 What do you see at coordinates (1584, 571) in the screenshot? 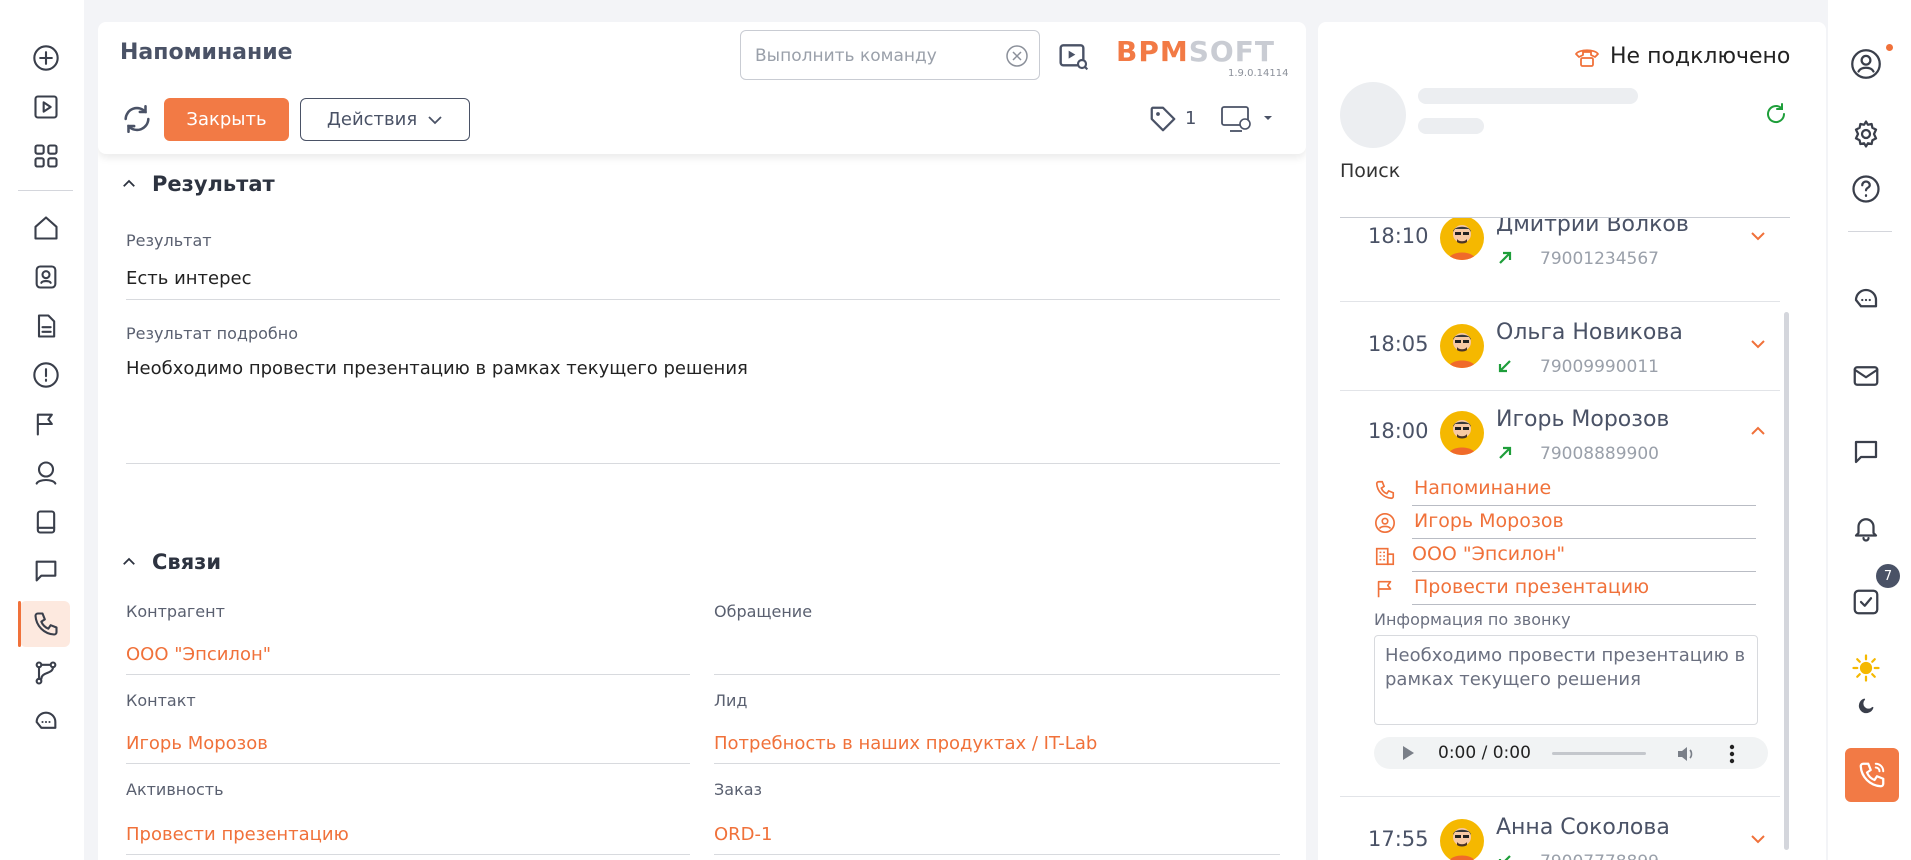
I see `link-underline` at bounding box center [1584, 571].